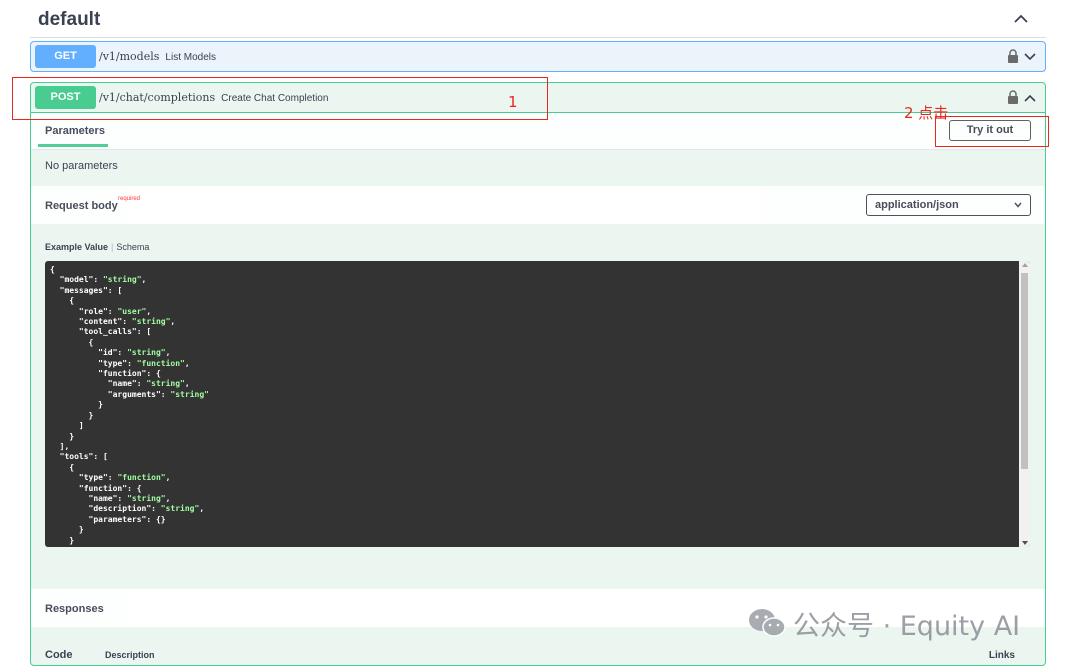 Image resolution: width=1080 pixels, height=666 pixels. What do you see at coordinates (917, 205) in the screenshot?
I see `content-type-value: application/json` at bounding box center [917, 205].